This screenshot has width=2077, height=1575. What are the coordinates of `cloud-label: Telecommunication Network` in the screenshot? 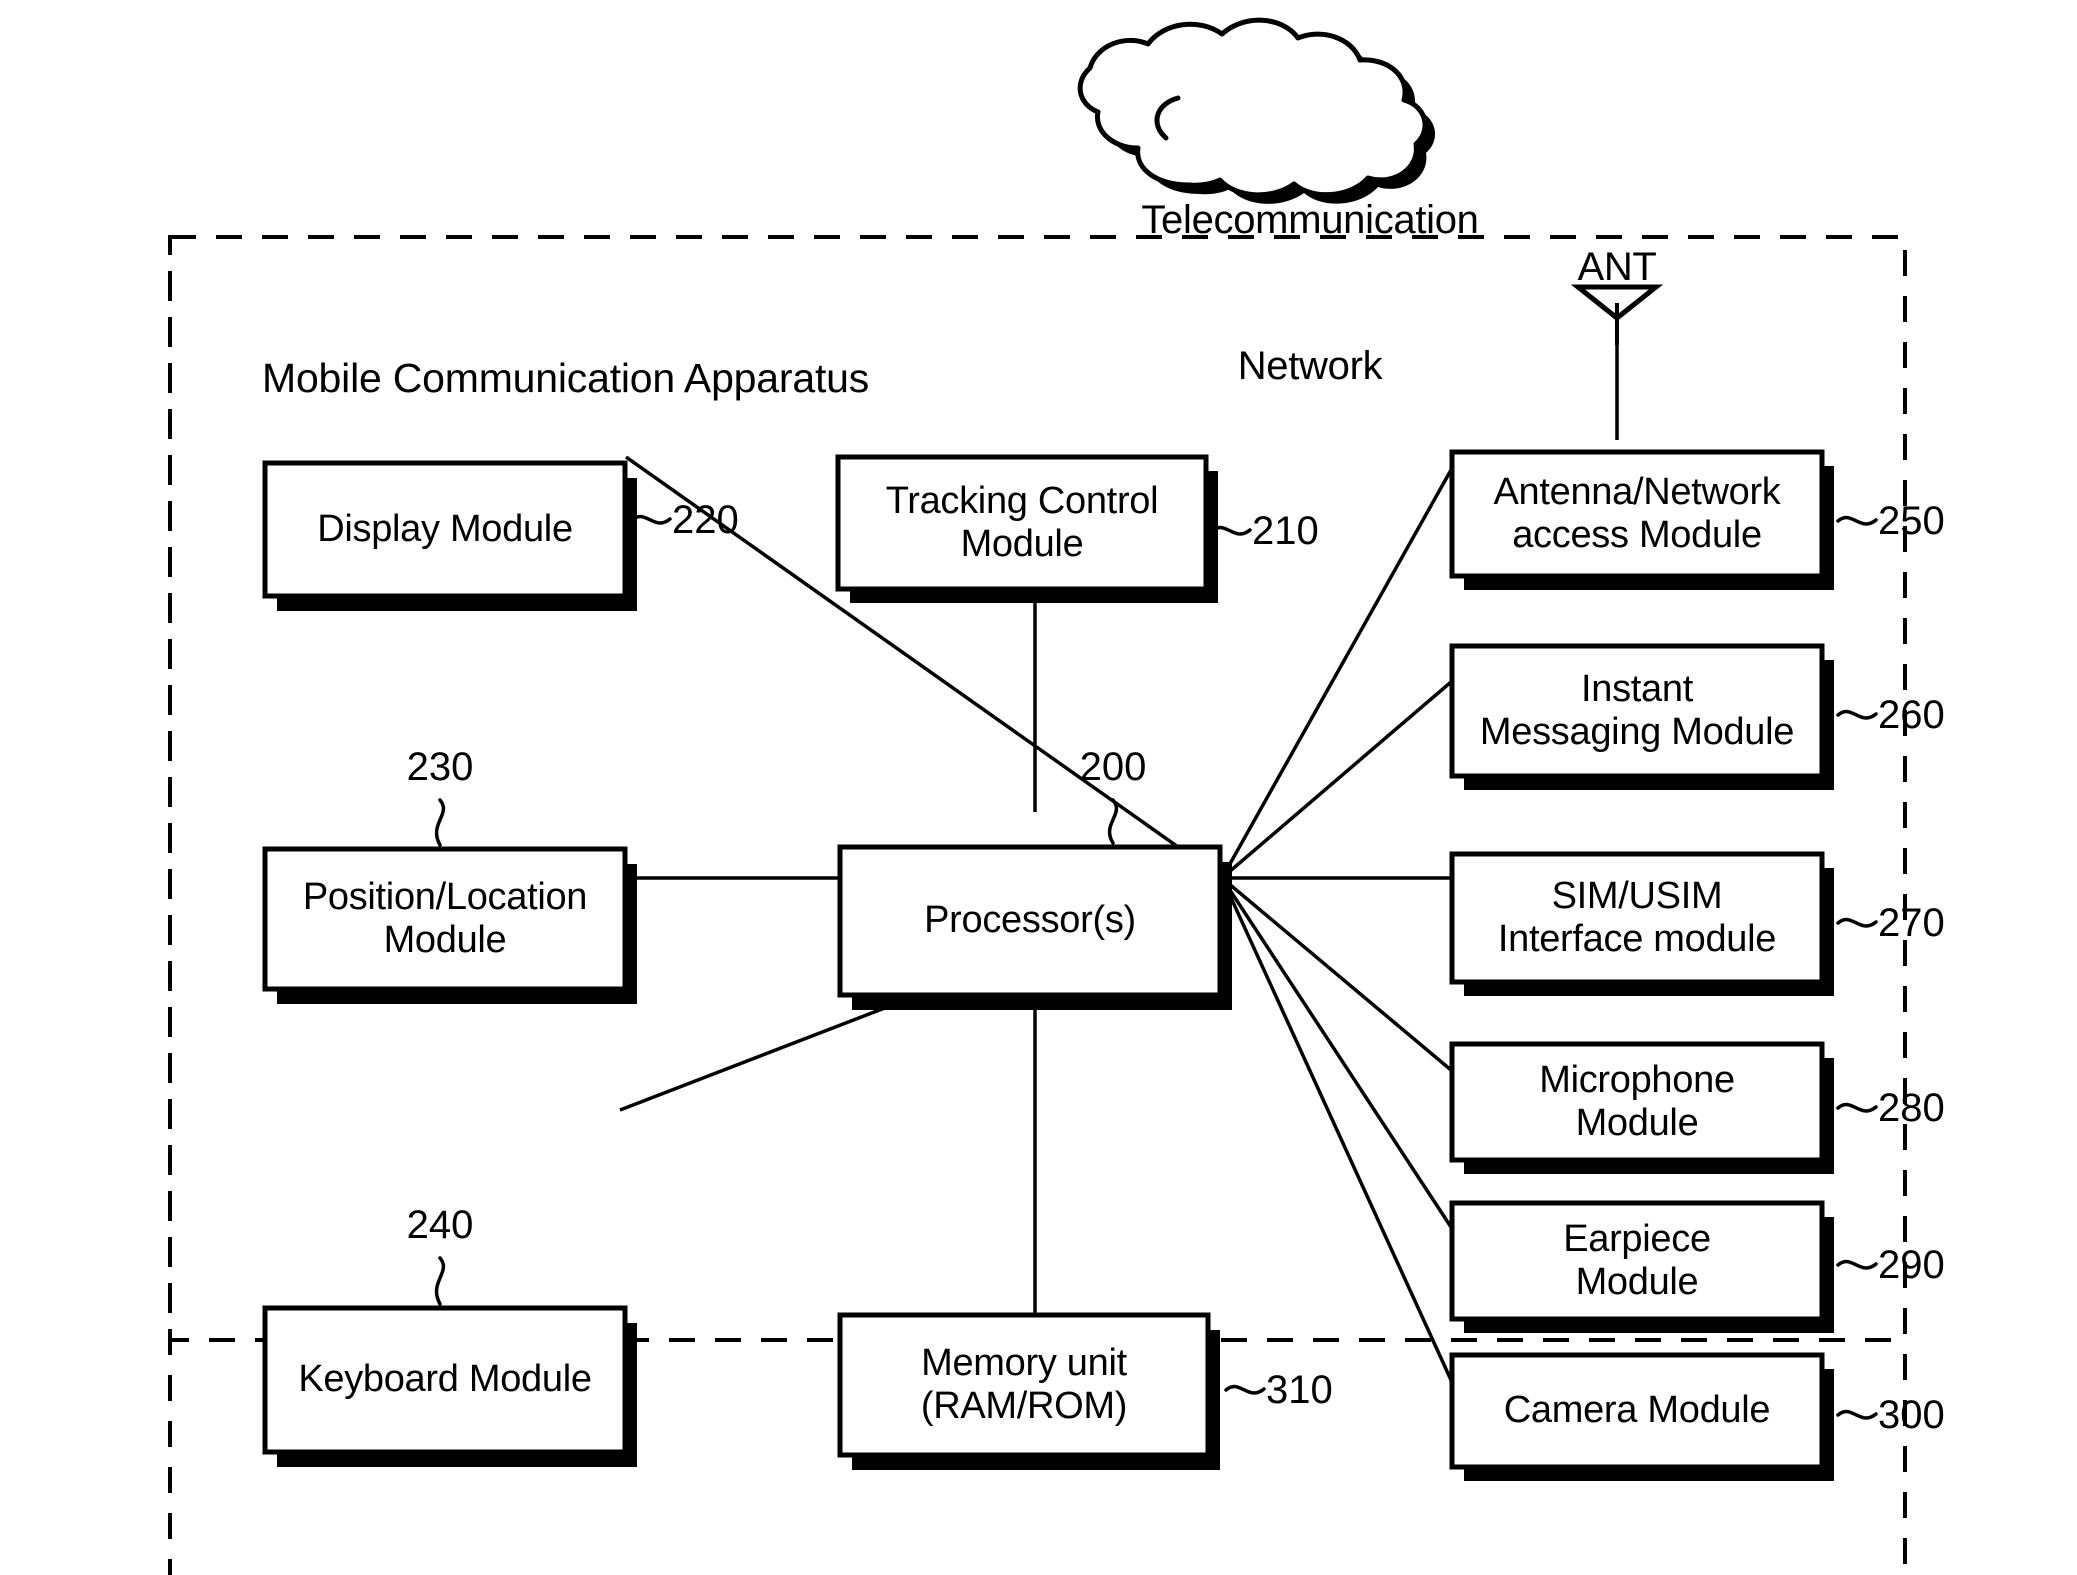 It's located at (1310, 293).